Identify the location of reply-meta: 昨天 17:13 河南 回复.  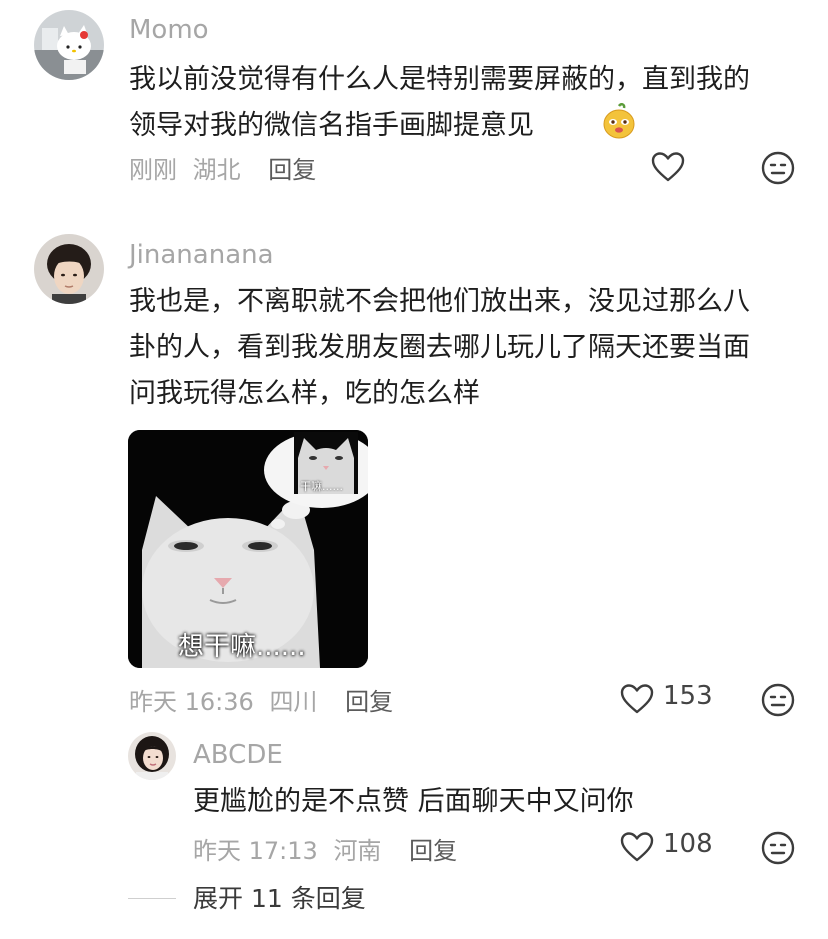
(325, 848).